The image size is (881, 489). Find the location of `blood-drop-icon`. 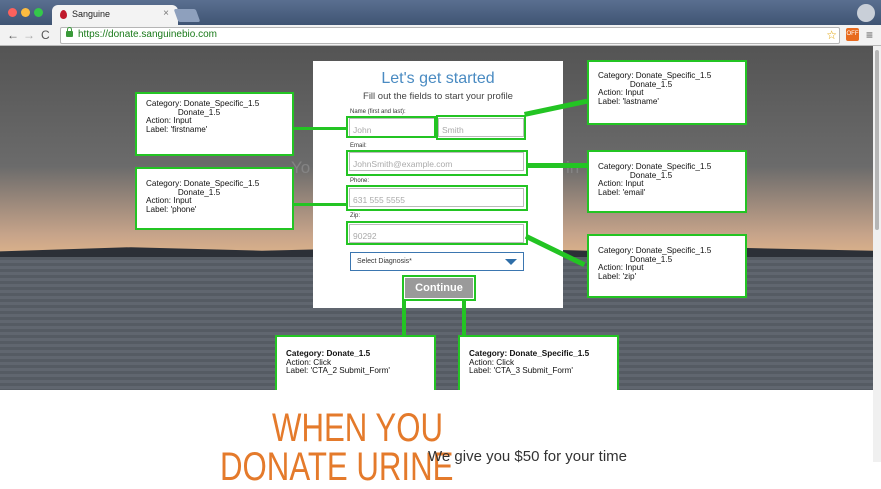

blood-drop-icon is located at coordinates (63, 14).